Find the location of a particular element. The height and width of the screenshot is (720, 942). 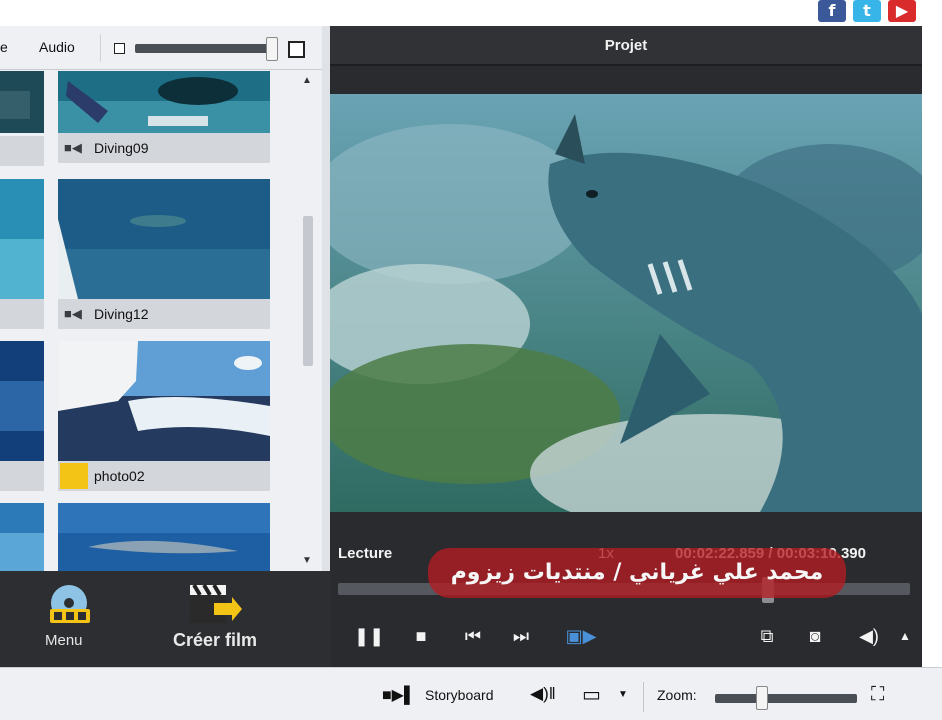

small-thumbnail-icon is located at coordinates (119, 48).